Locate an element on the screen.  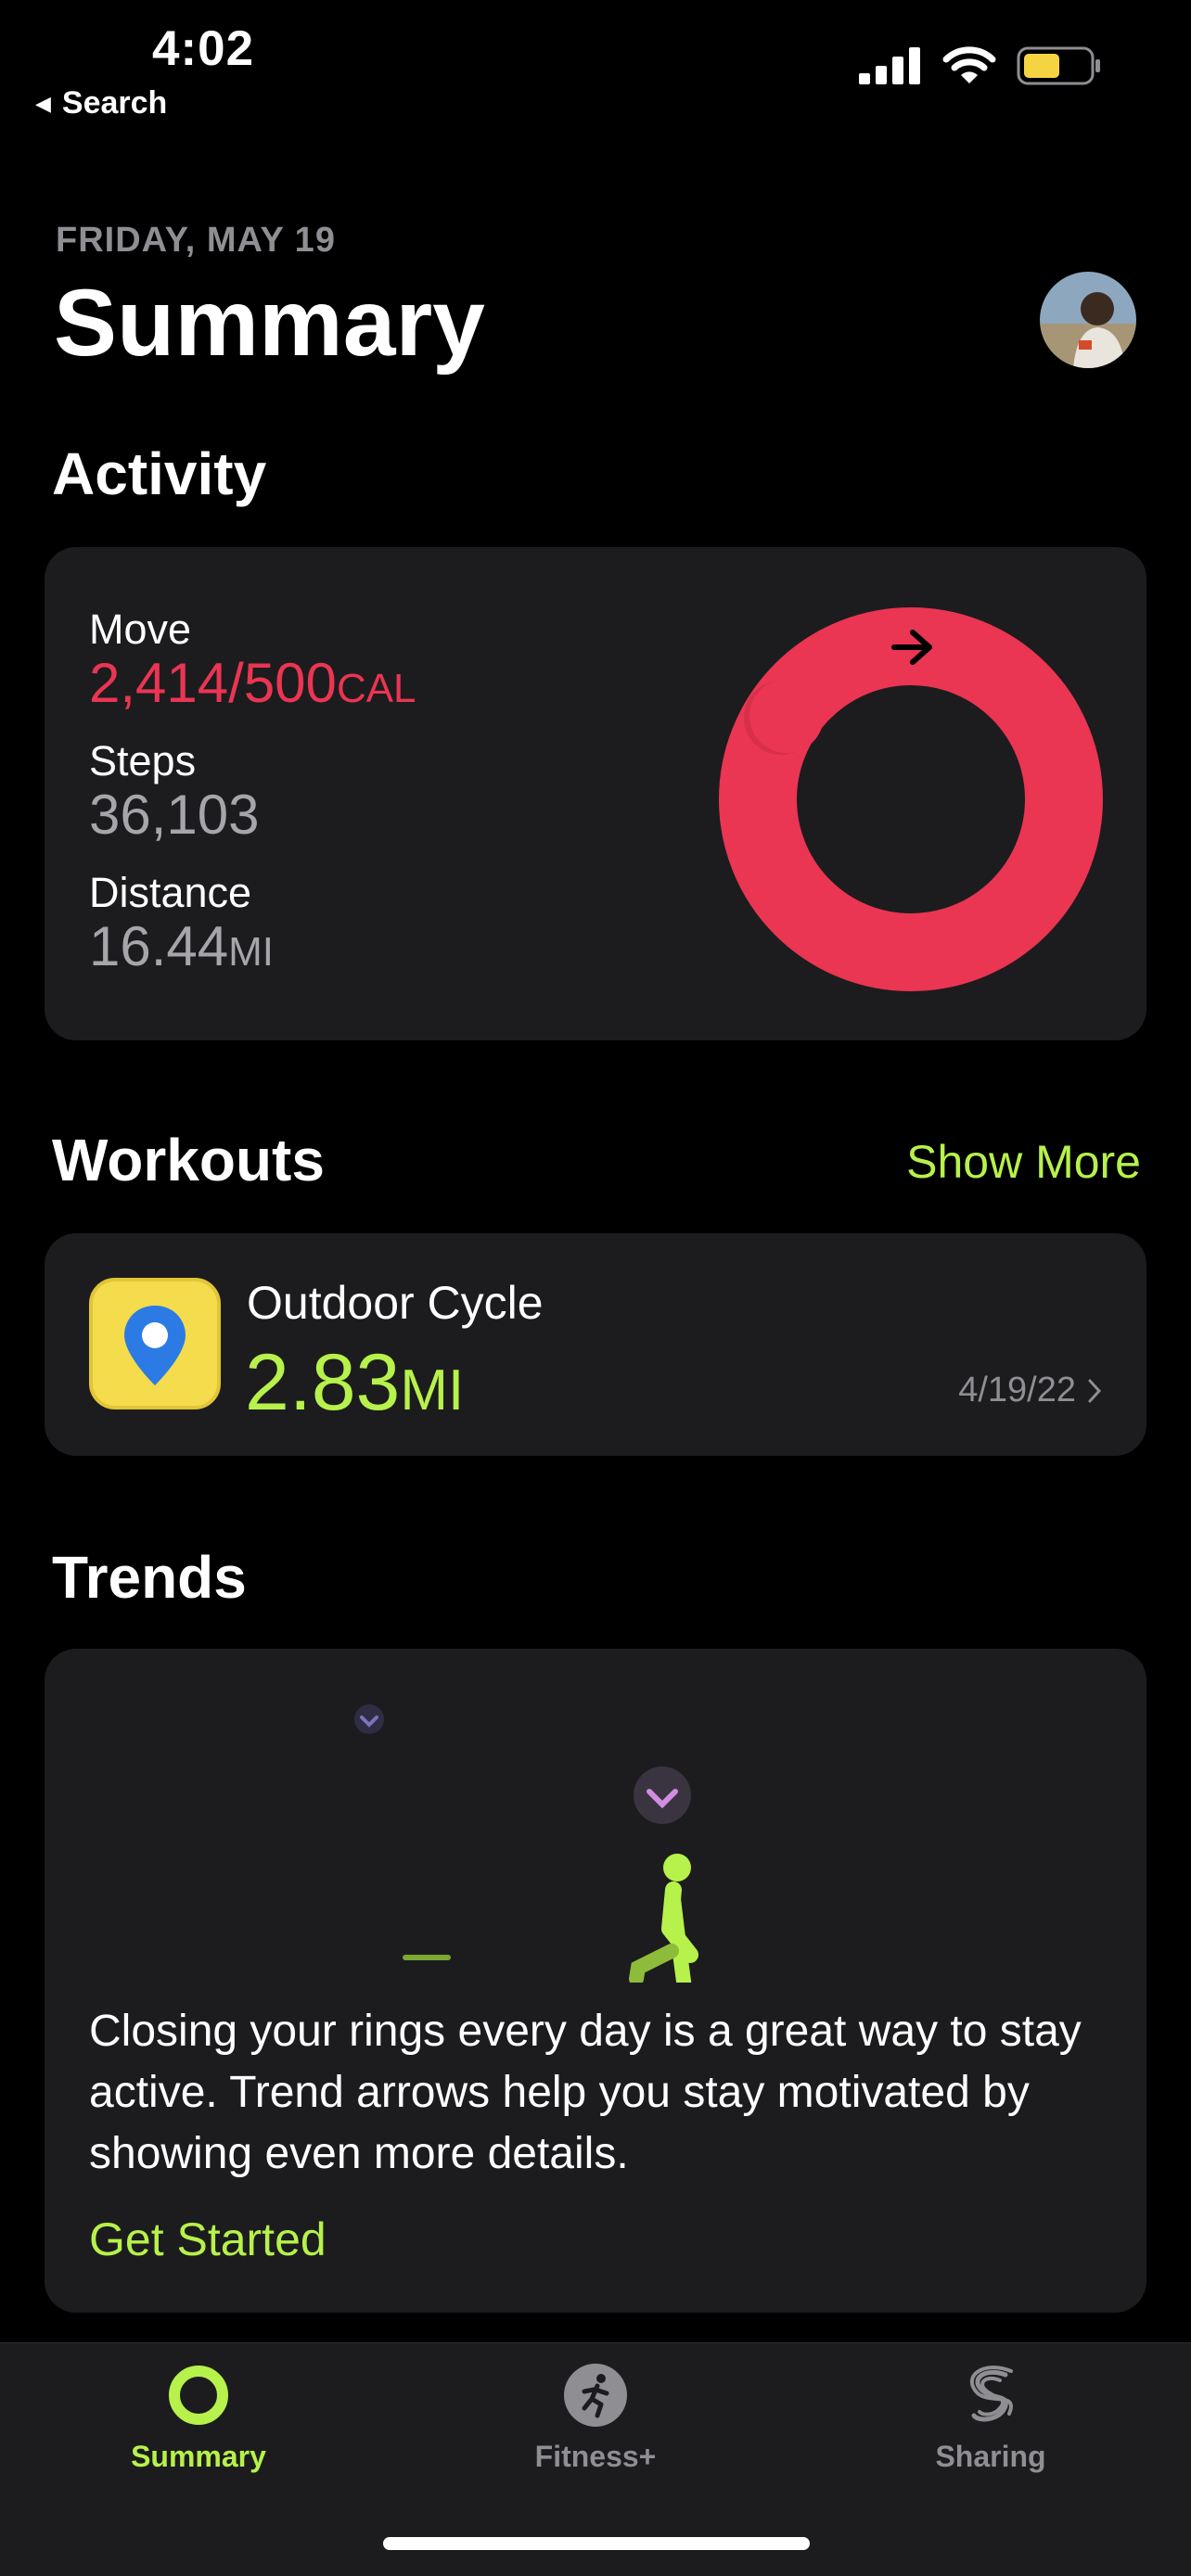
distance-unit: MI is located at coordinates (251, 952).